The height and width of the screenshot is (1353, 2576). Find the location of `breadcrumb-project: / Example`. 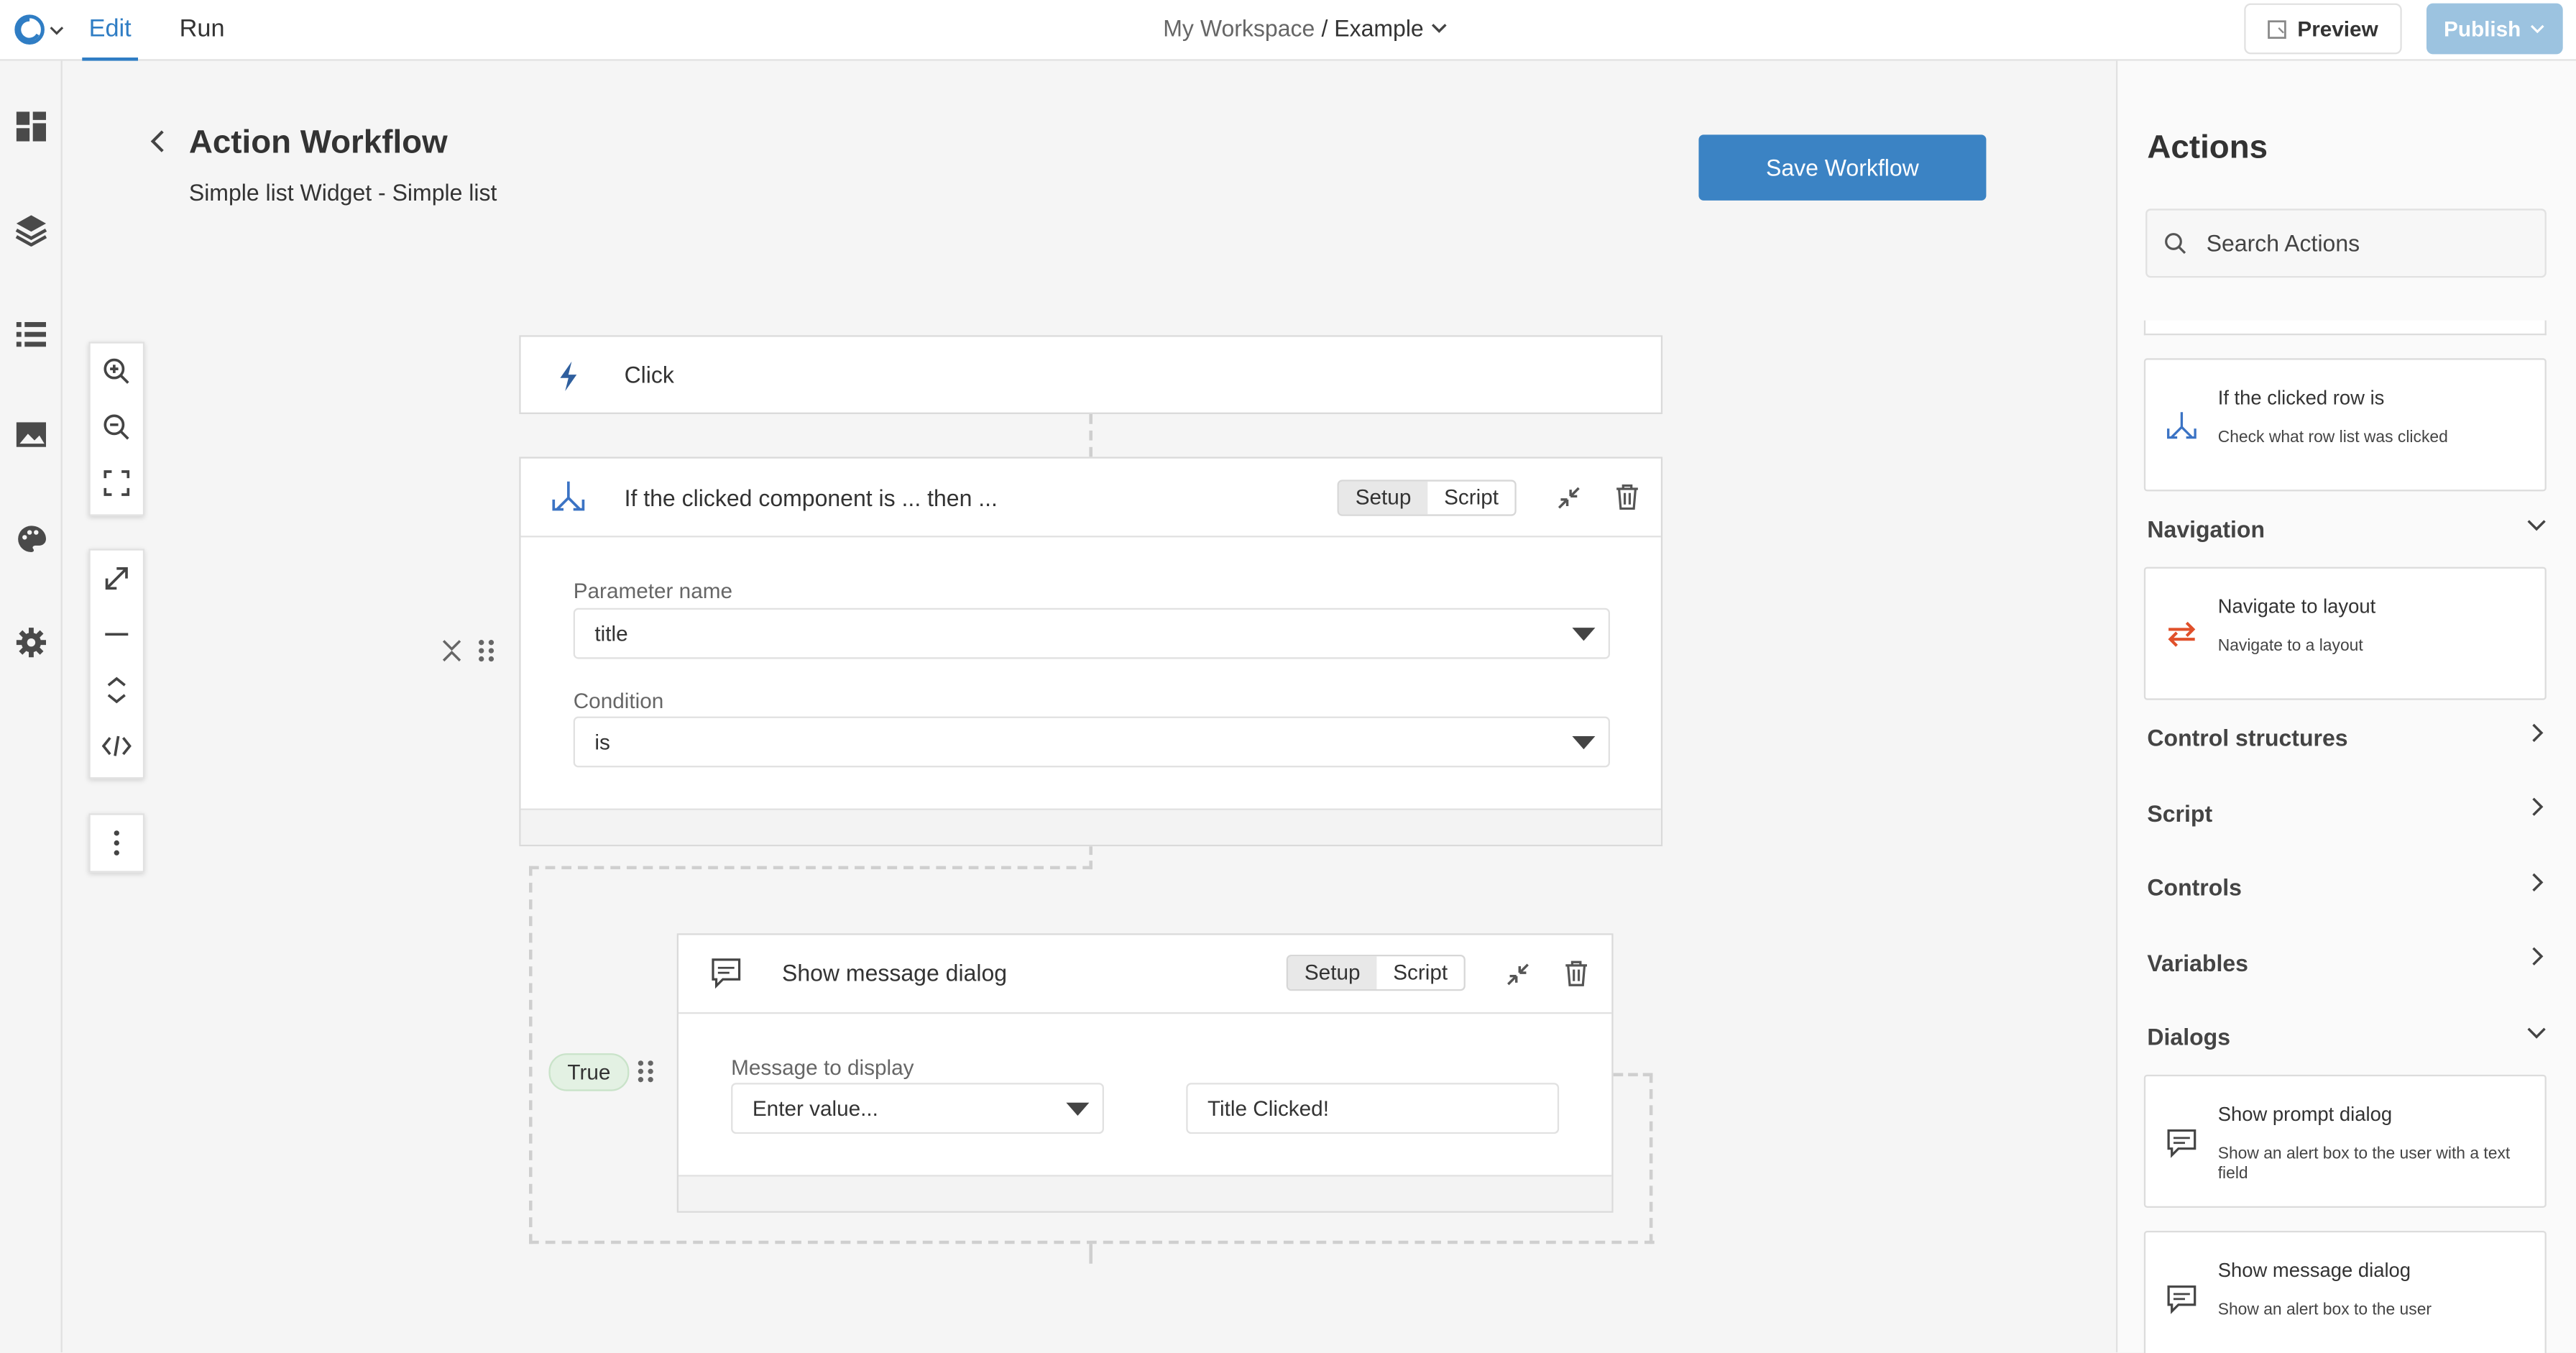

breadcrumb-project: / Example is located at coordinates (1372, 28).